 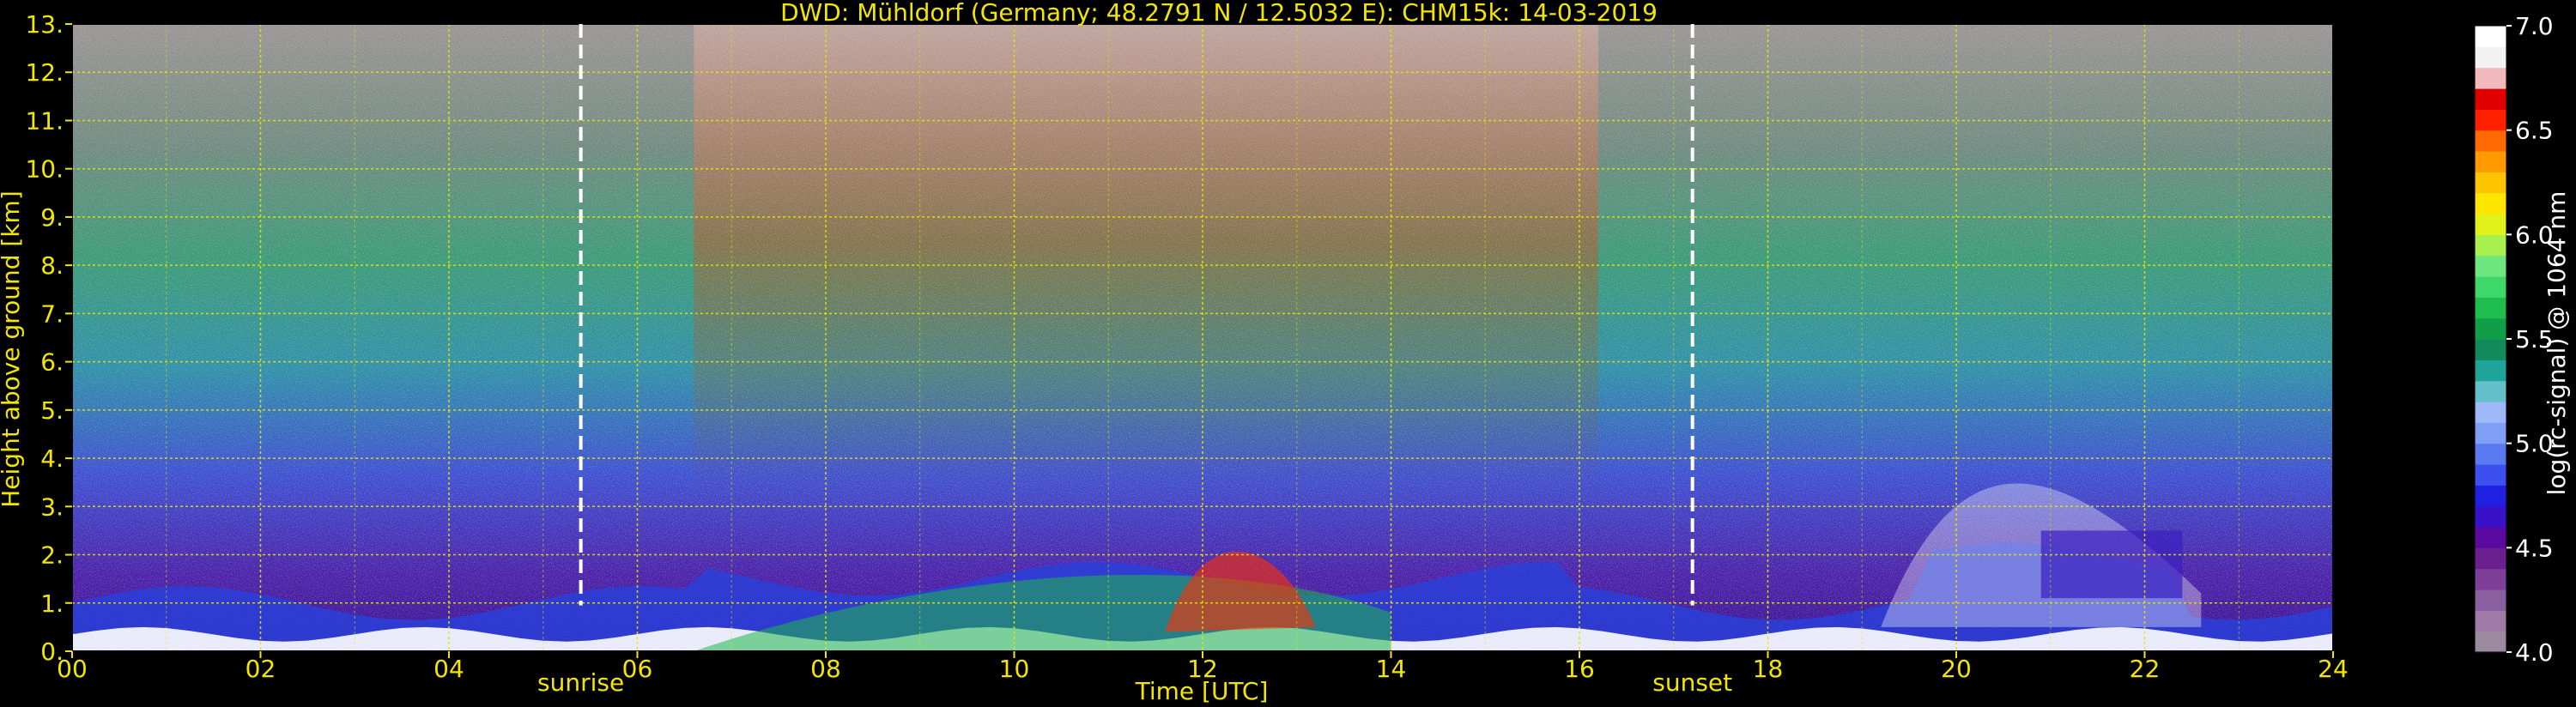 I want to click on x-tick-label: 00, so click(x=72, y=669).